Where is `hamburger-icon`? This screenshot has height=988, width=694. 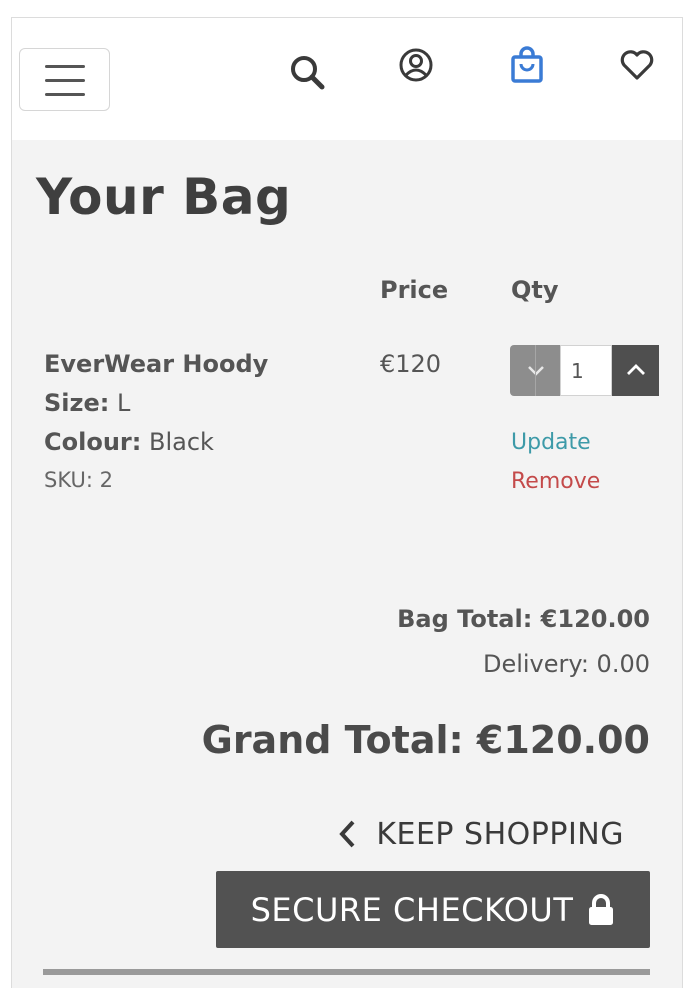 hamburger-icon is located at coordinates (65, 66).